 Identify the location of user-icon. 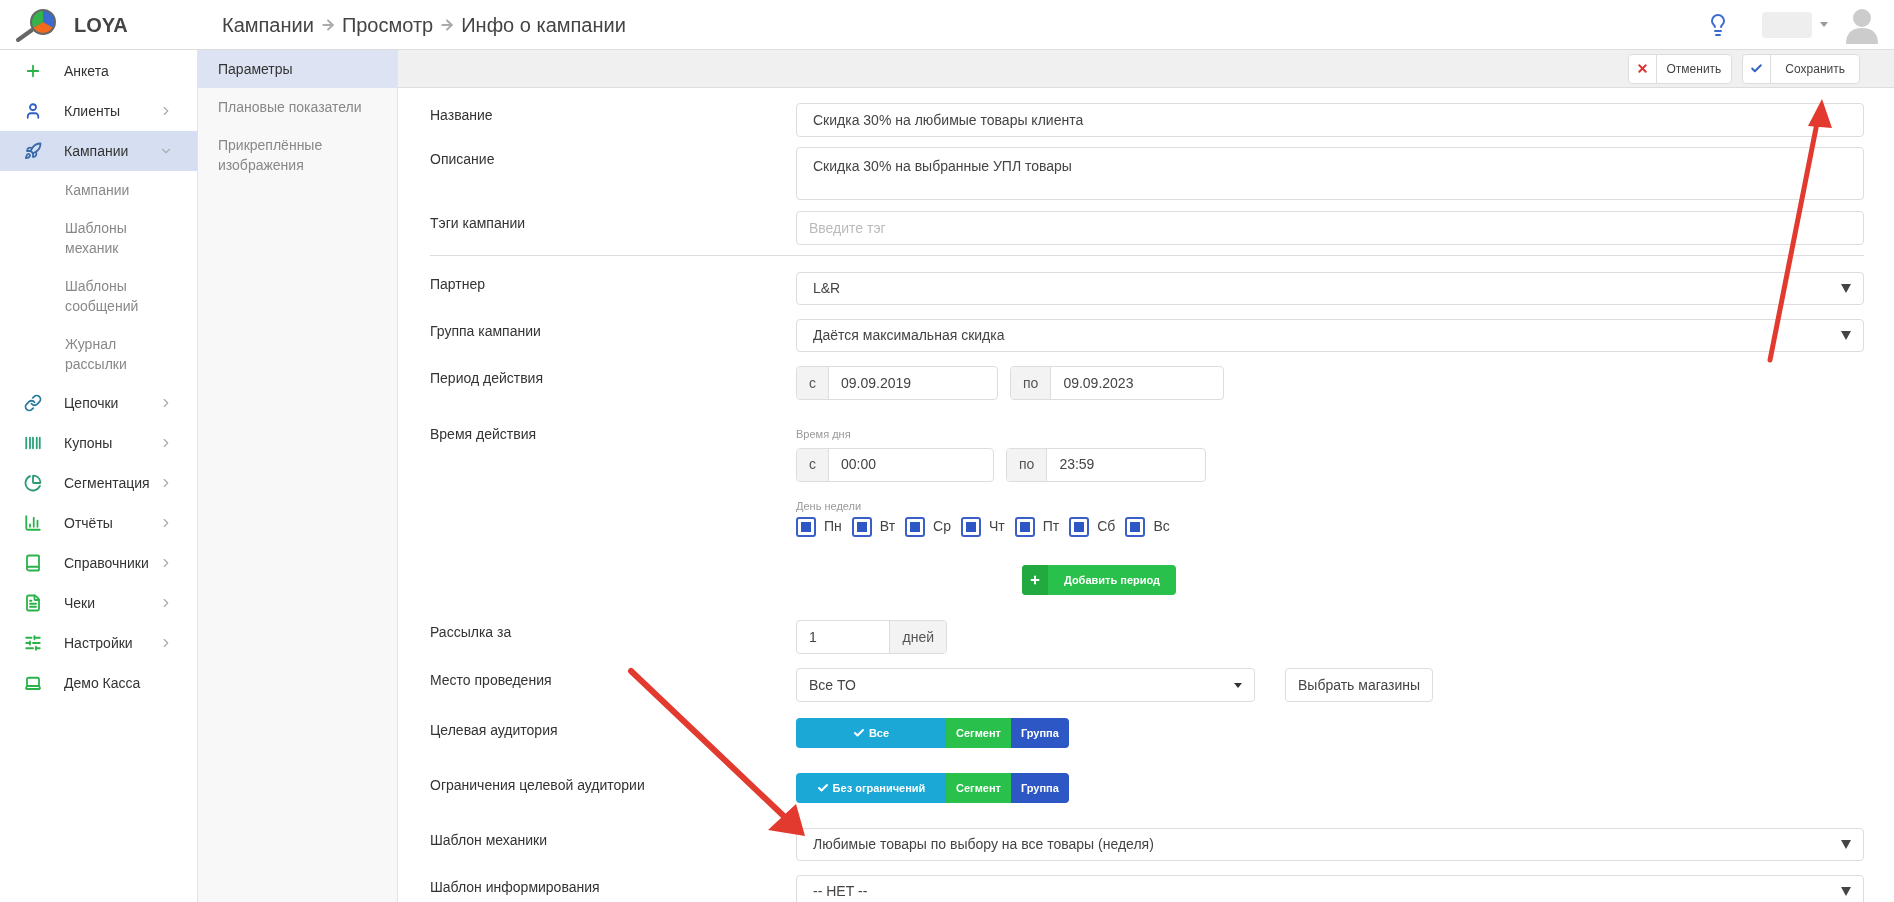
(33, 111).